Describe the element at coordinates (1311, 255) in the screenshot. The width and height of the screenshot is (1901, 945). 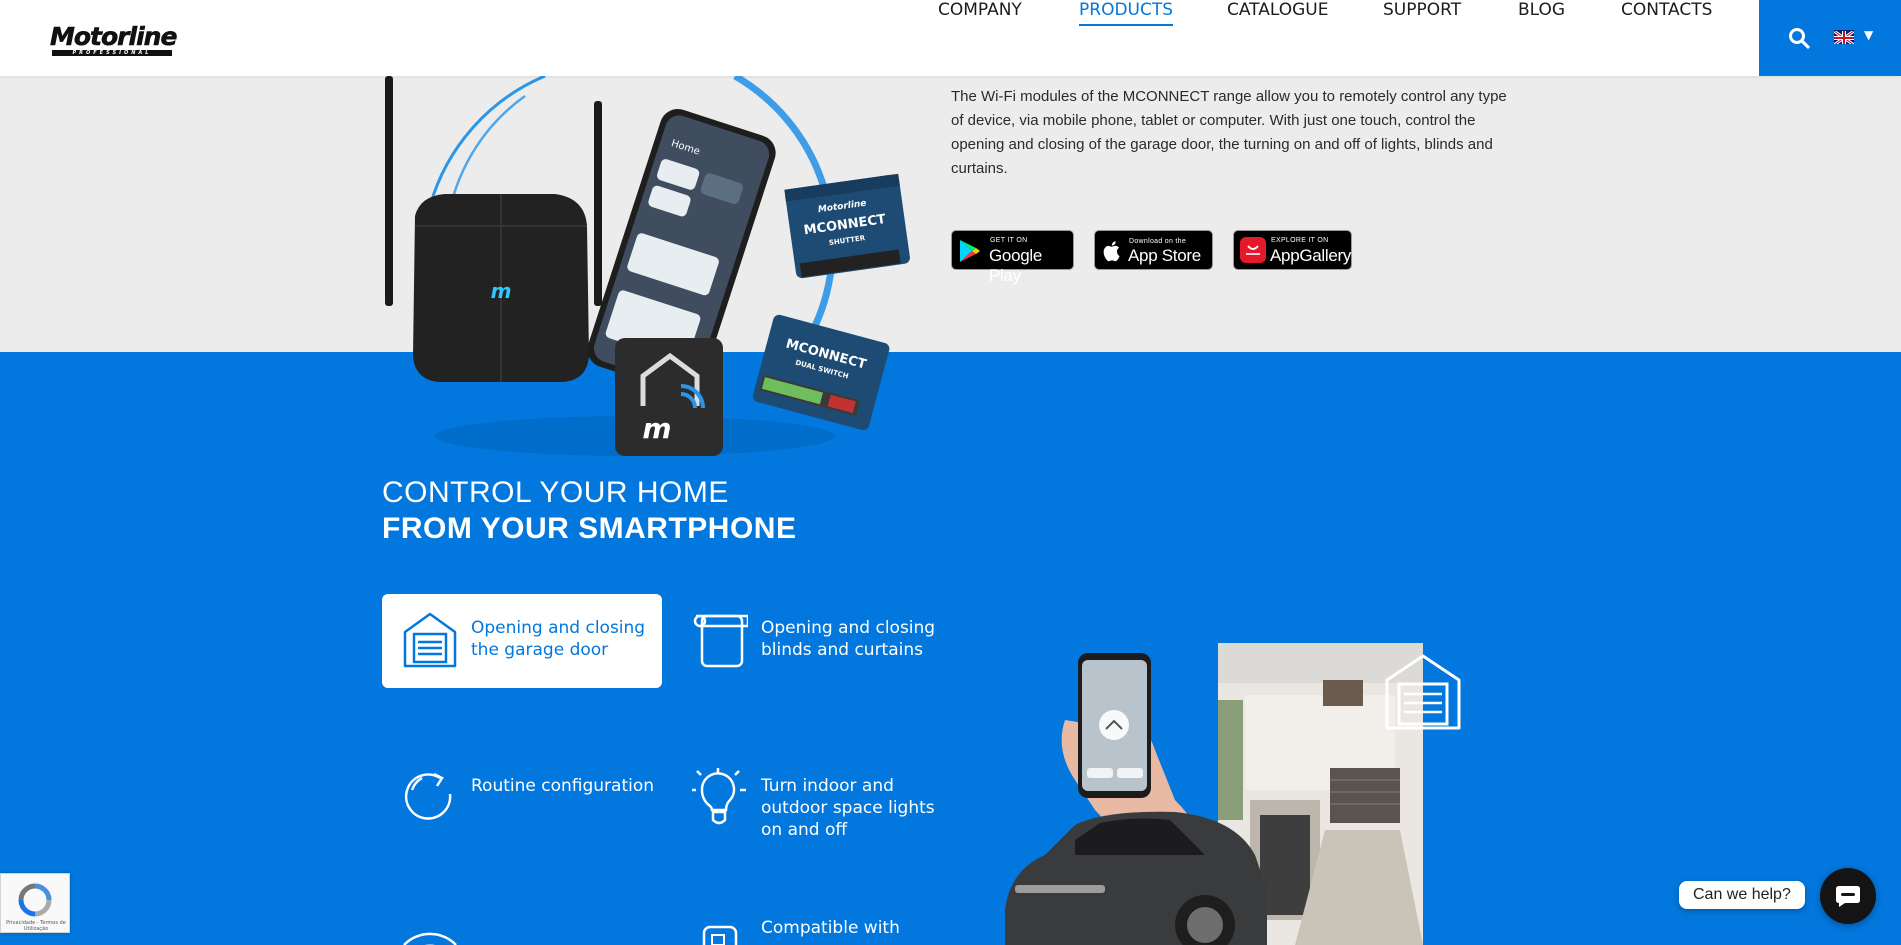
I see `appgallery-label: AppGallery` at that location.